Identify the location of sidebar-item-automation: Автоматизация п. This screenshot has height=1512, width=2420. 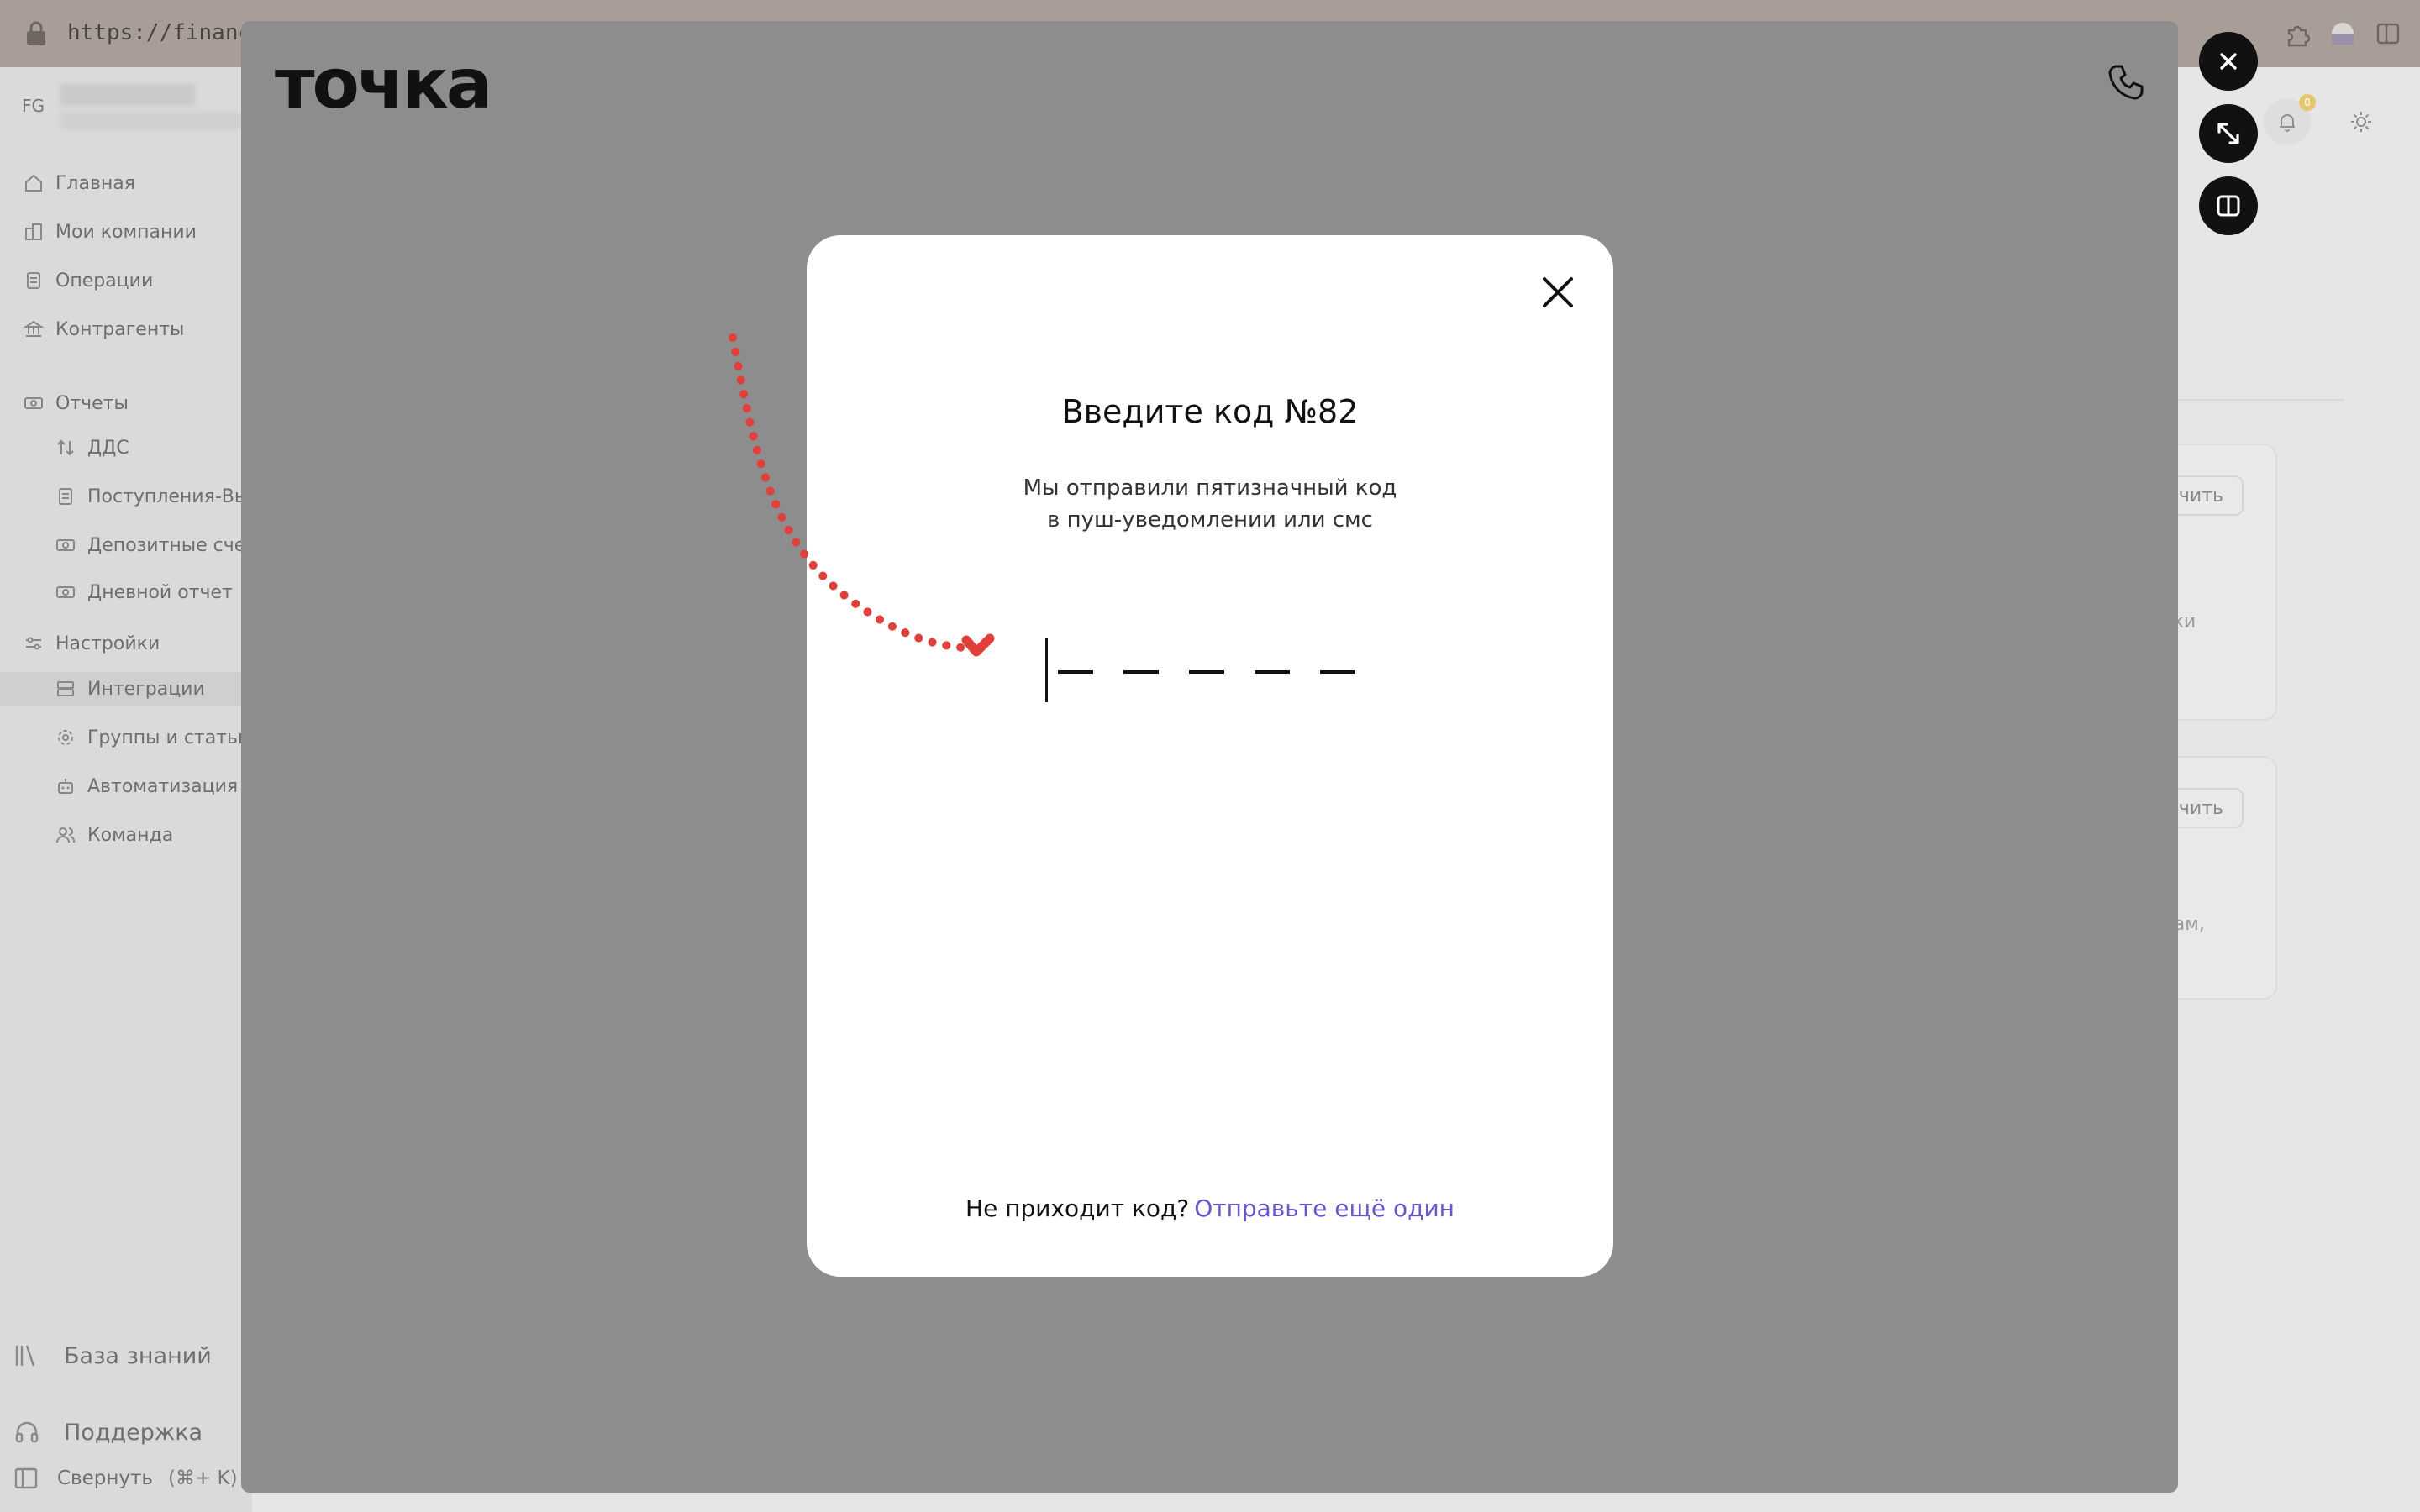
(128, 786).